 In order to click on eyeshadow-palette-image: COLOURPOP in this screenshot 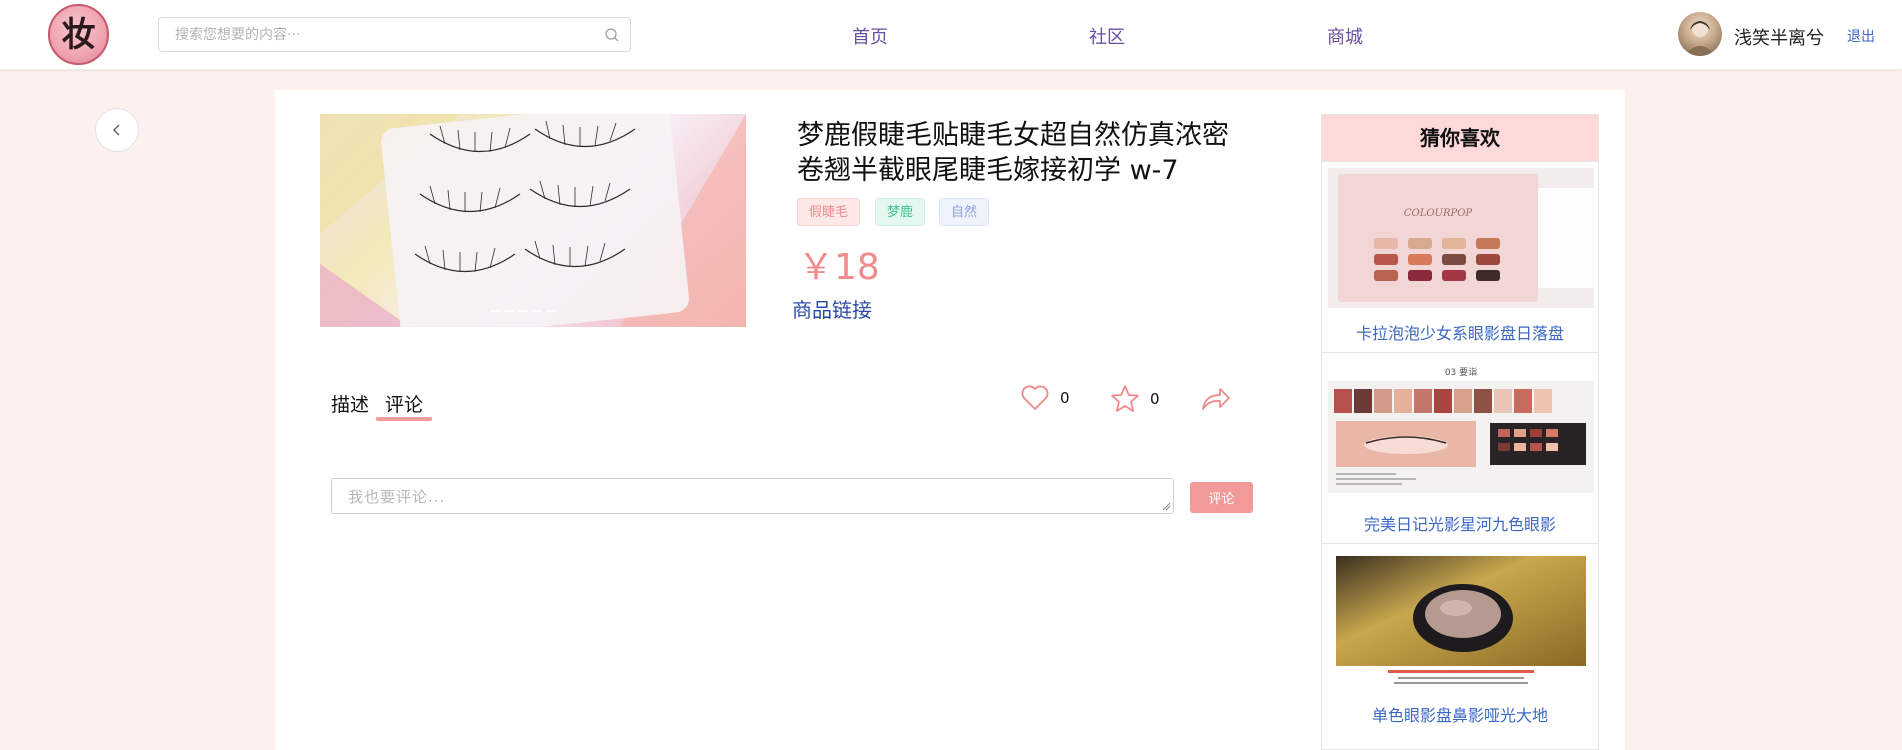, I will do `click(1461, 238)`.